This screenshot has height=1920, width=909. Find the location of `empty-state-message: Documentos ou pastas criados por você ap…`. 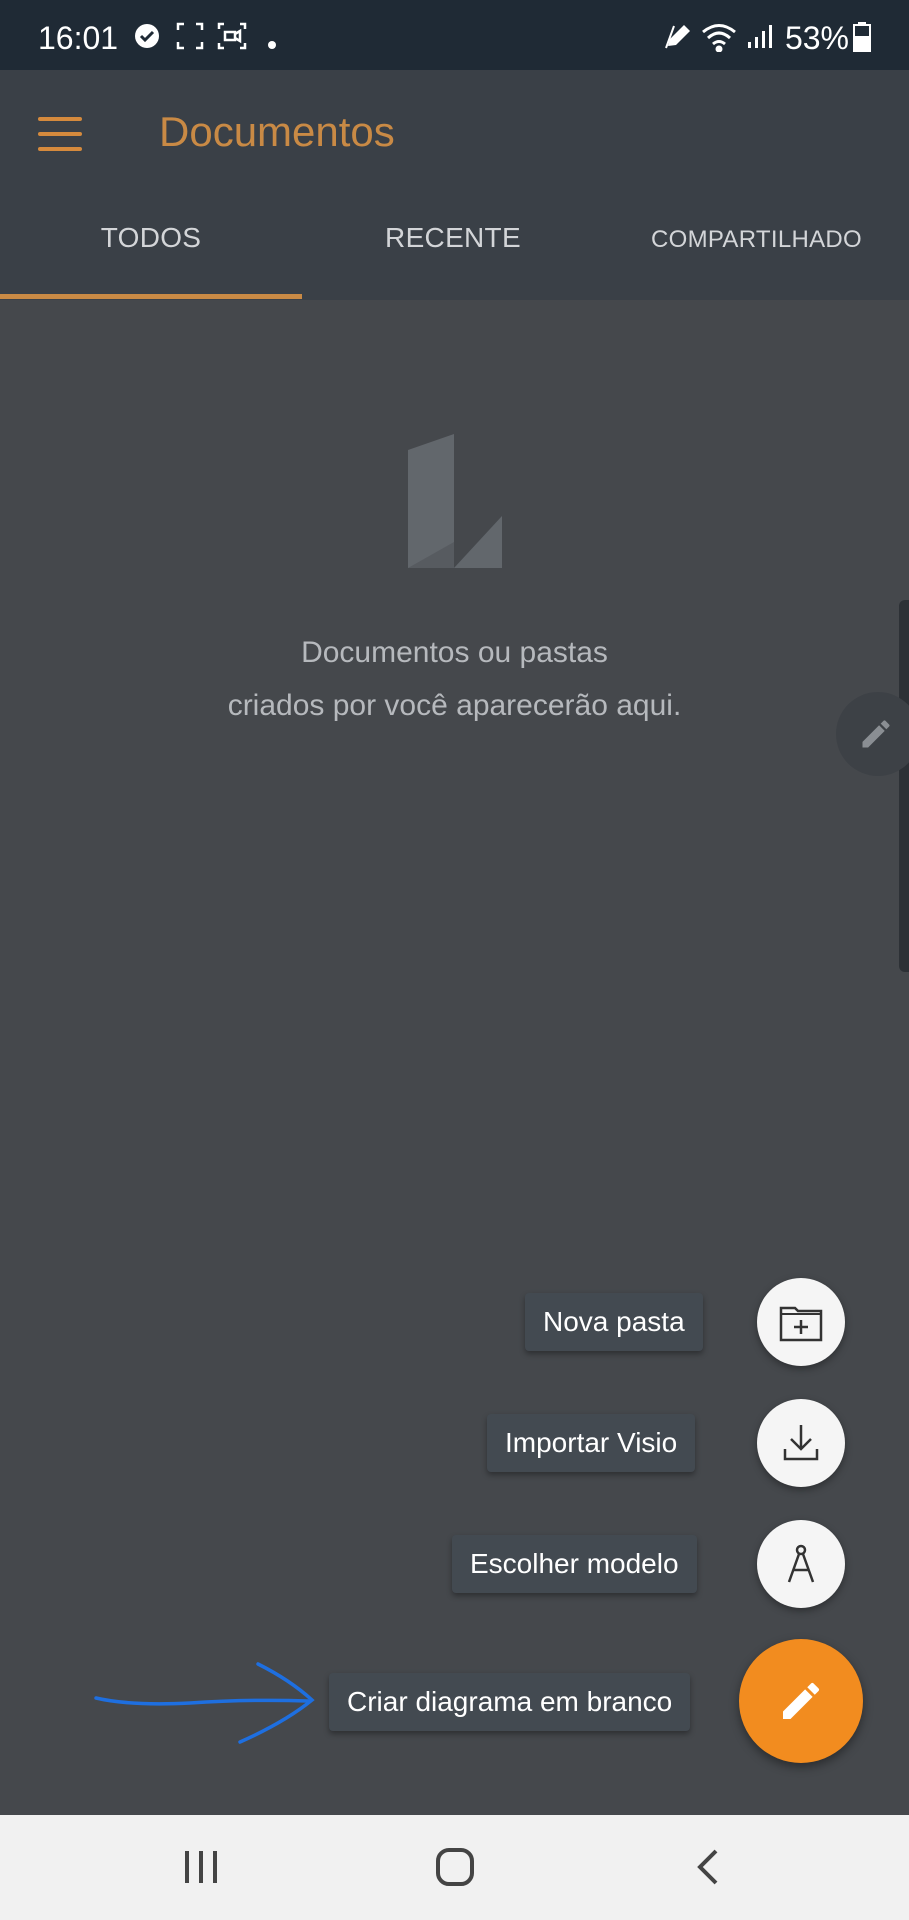

empty-state-message: Documentos ou pastas criados por você ap… is located at coordinates (454, 679).